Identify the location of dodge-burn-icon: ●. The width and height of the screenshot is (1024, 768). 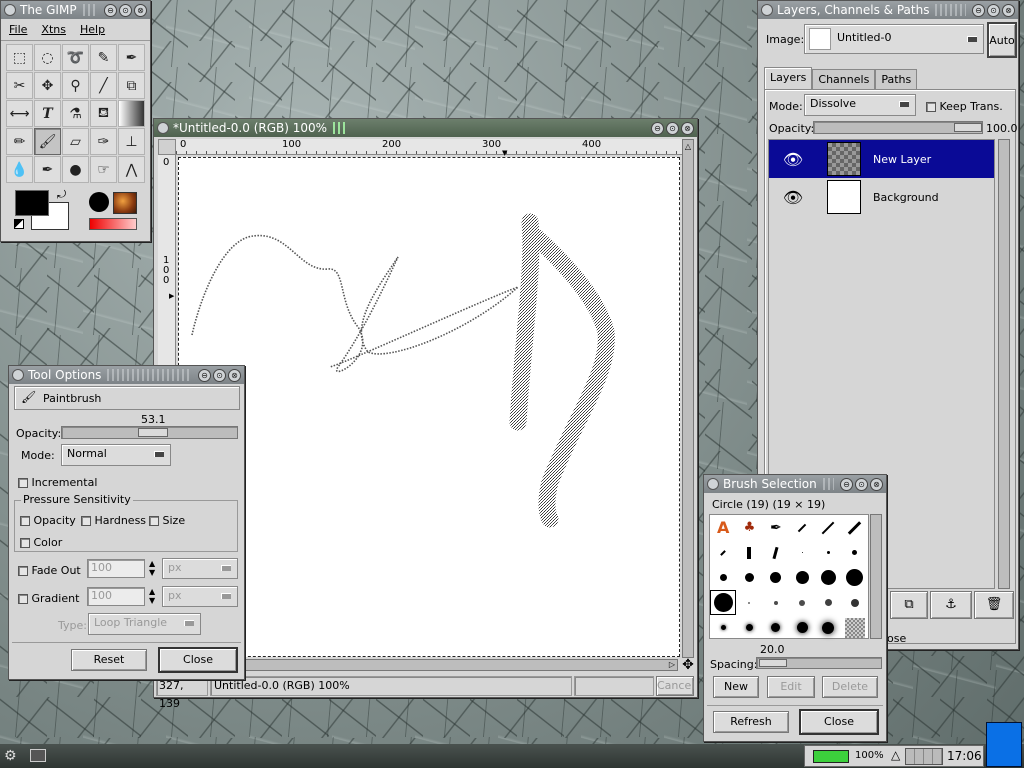
(75, 169).